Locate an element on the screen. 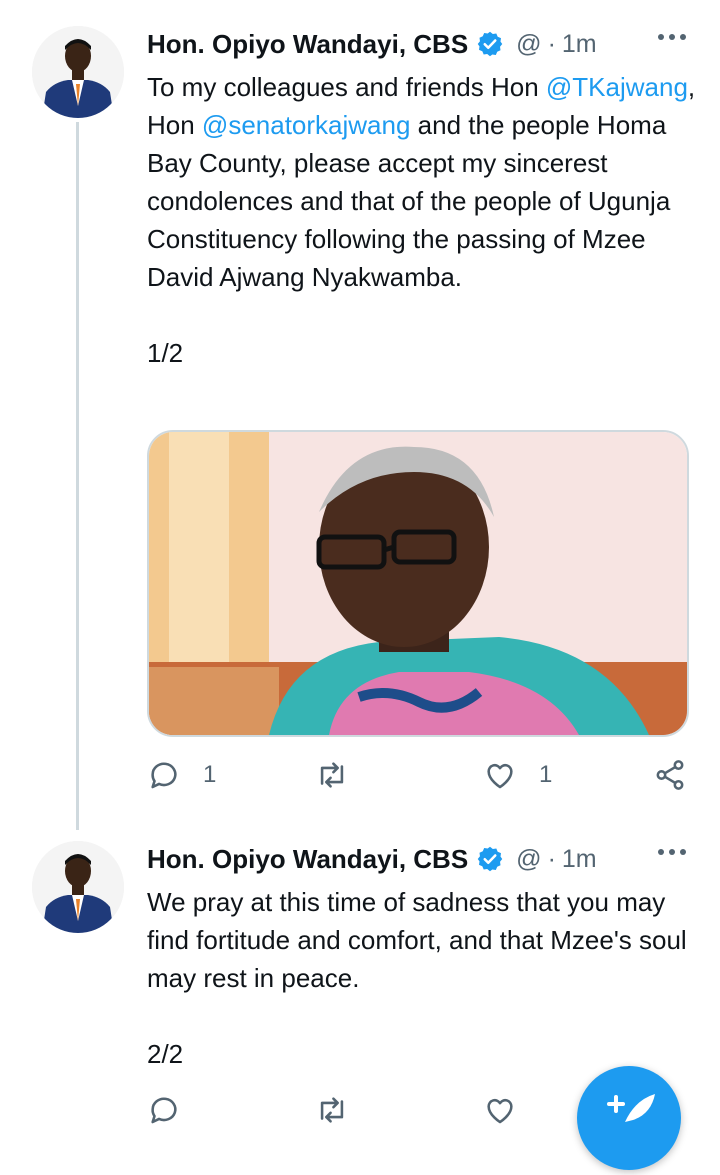  reply-button: 1 is located at coordinates (181, 775).